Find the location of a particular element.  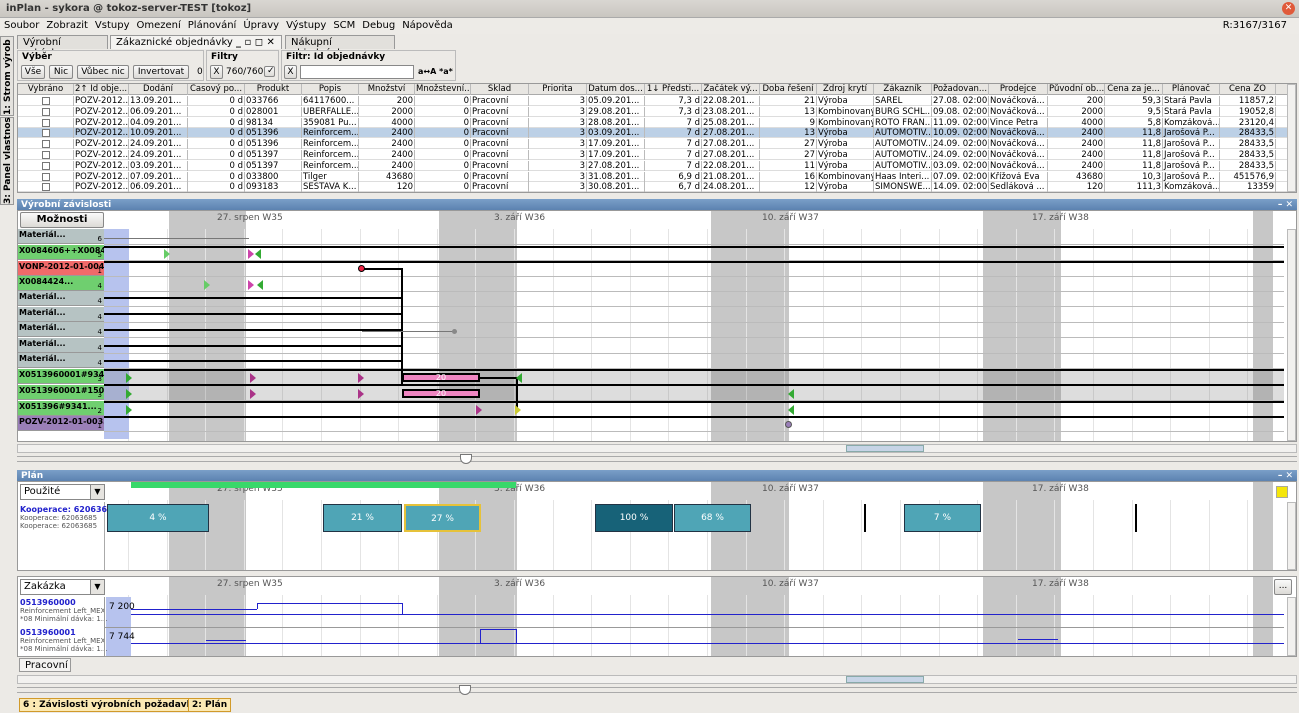

capacity-bar: 100 % is located at coordinates (634, 518).